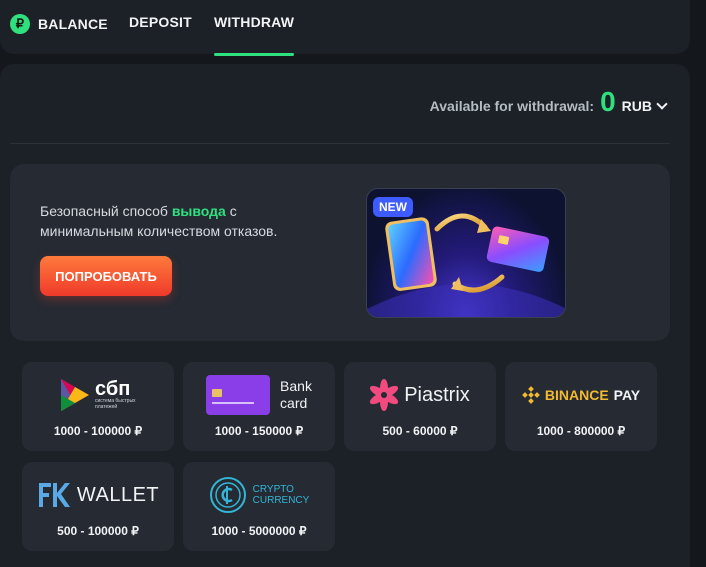 Image resolution: width=706 pixels, height=567 pixels. Describe the element at coordinates (73, 24) in the screenshot. I see `tab-balance-label: BALANCE` at that location.